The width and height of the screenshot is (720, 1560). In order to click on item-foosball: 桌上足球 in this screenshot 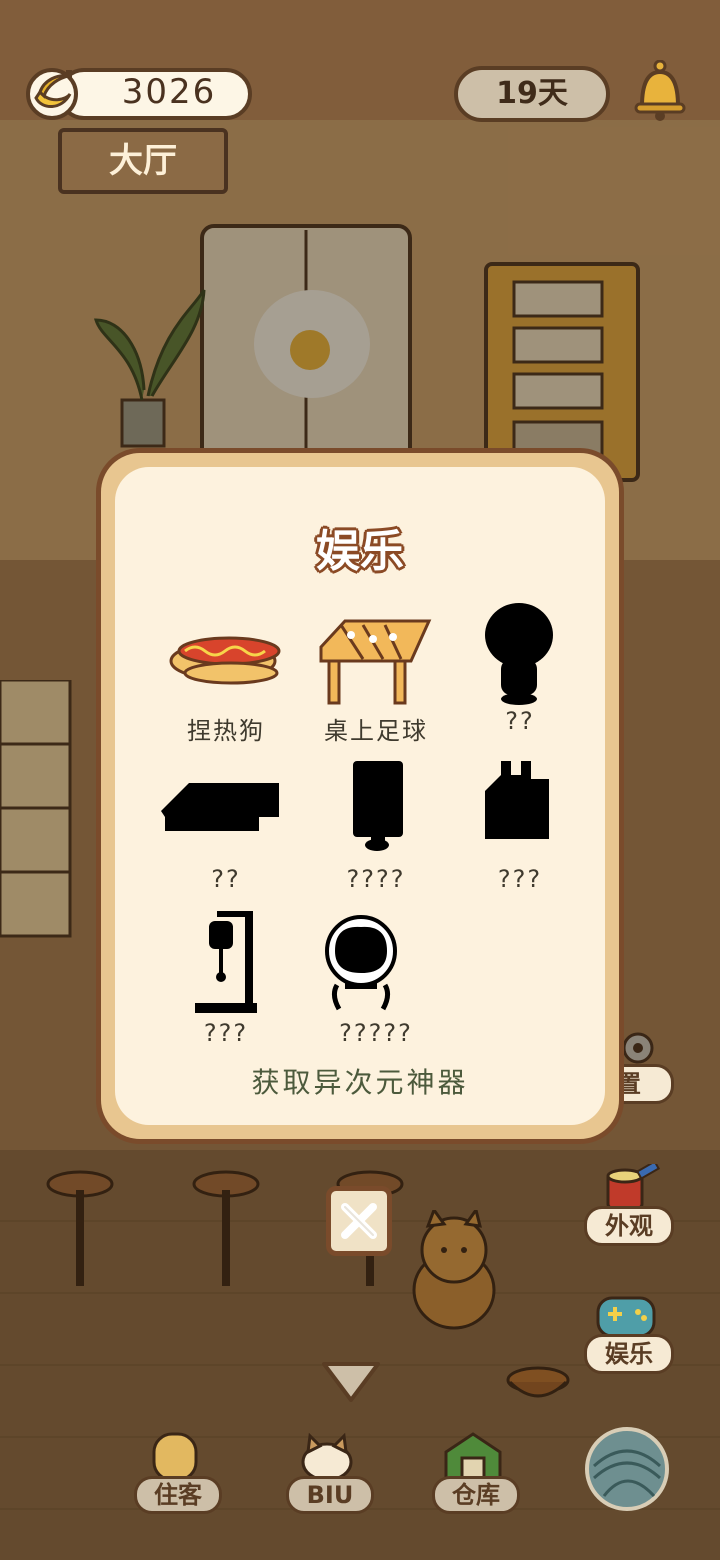, I will do `click(376, 674)`.